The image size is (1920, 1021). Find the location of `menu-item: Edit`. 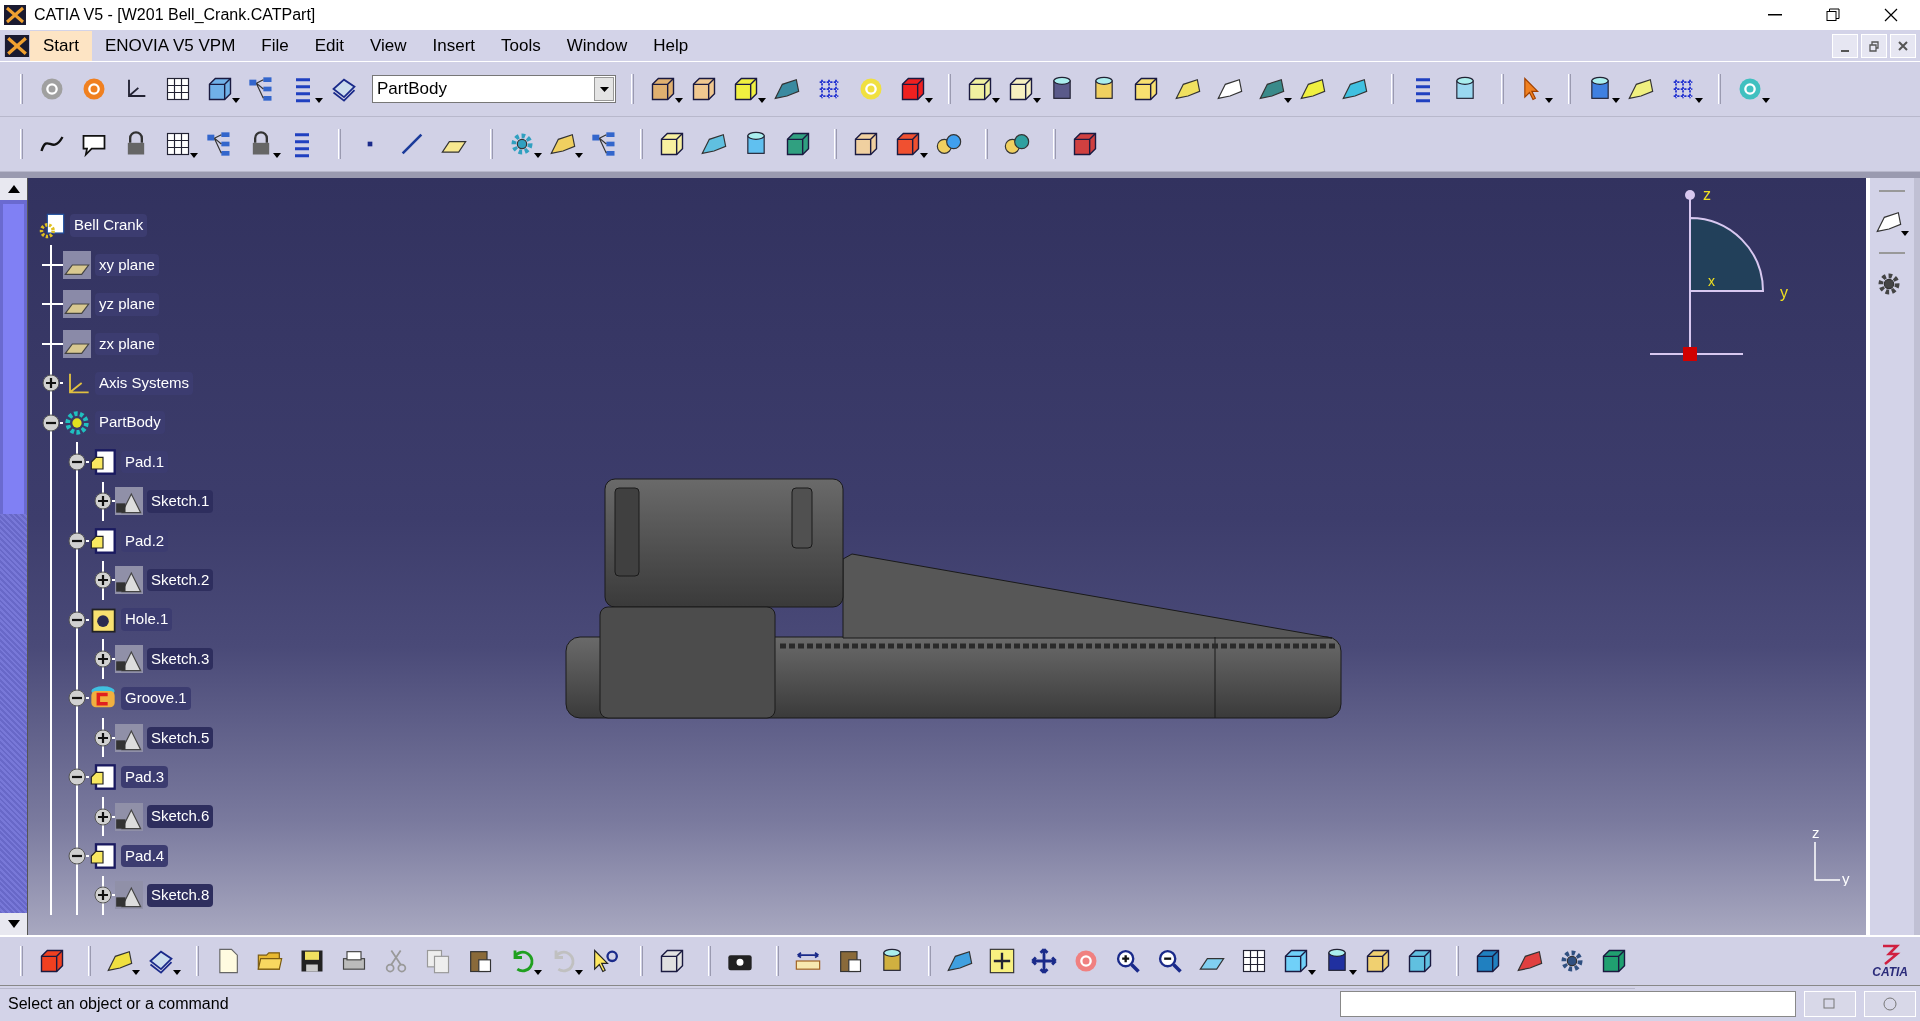

menu-item: Edit is located at coordinates (329, 45).